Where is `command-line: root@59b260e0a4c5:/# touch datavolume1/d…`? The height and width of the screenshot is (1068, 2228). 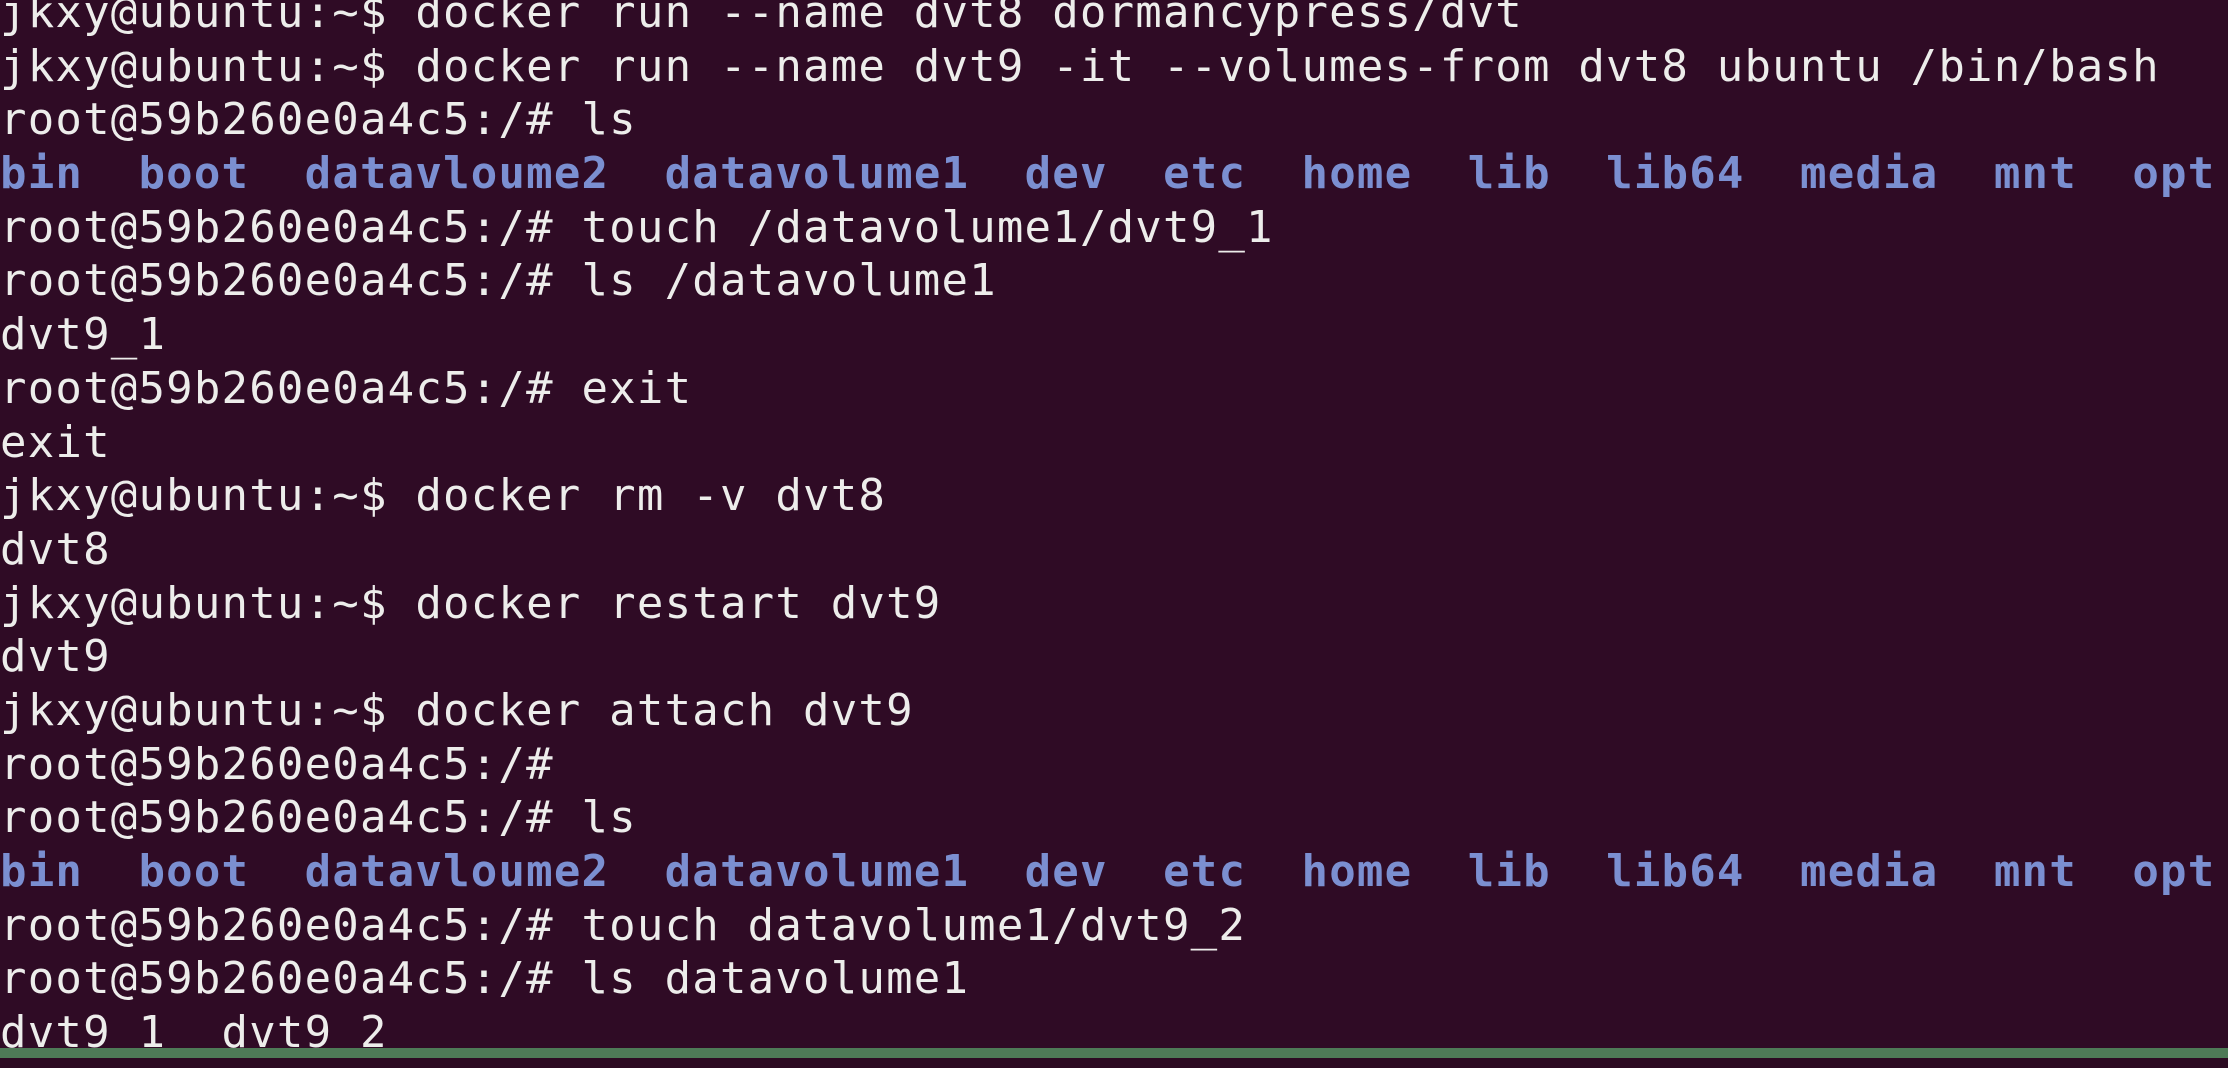
command-line: root@59b260e0a4c5:/# touch datavolume1/d… is located at coordinates (623, 925).